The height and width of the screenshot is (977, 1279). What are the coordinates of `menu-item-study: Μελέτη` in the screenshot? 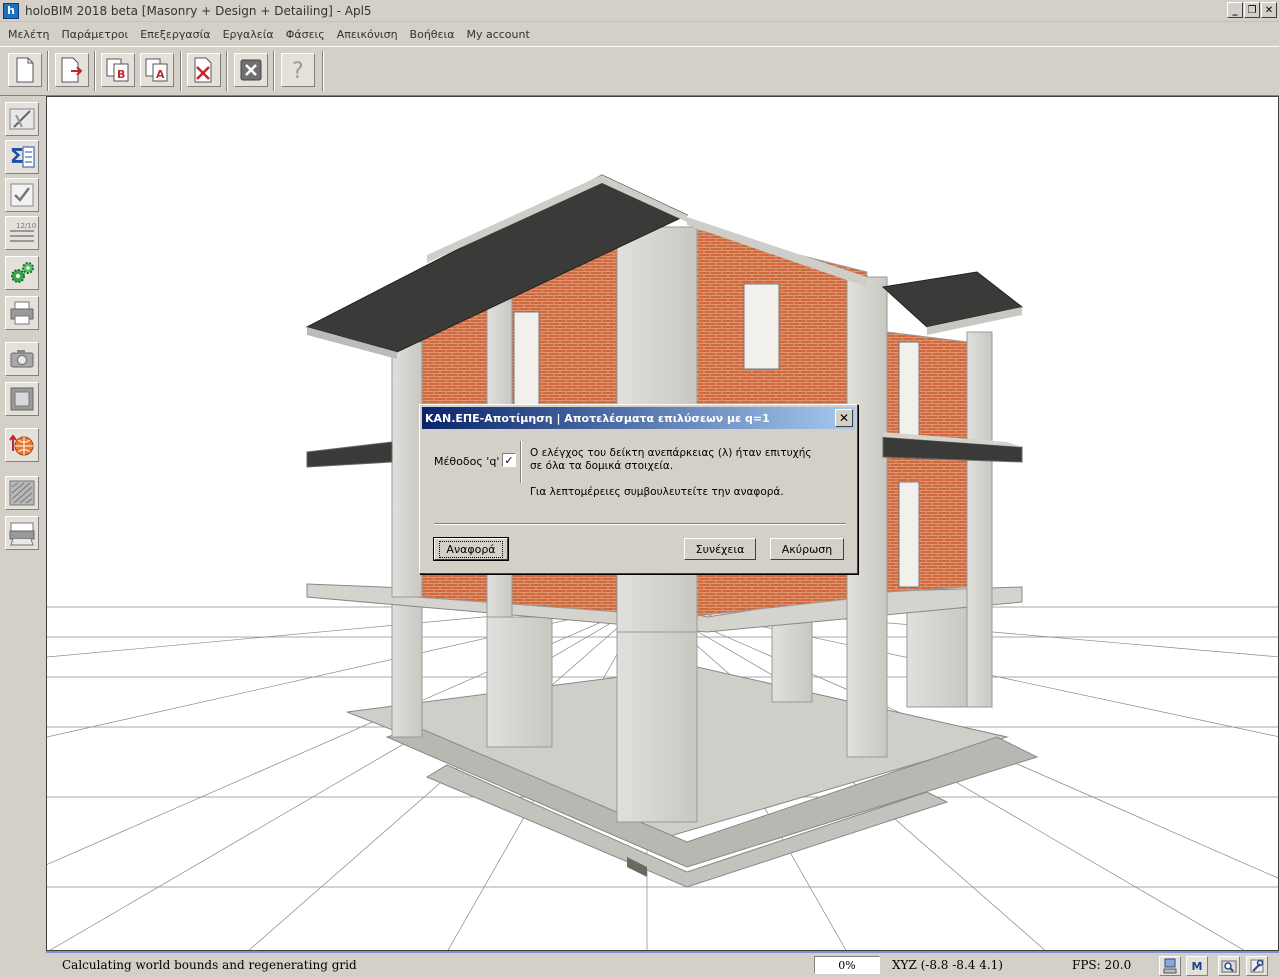 It's located at (29, 34).